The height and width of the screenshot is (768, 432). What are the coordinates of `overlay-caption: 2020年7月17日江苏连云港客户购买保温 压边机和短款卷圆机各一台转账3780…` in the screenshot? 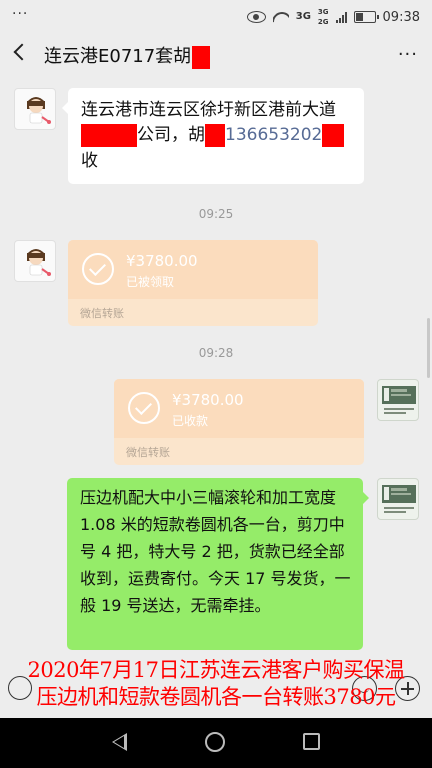 It's located at (216, 684).